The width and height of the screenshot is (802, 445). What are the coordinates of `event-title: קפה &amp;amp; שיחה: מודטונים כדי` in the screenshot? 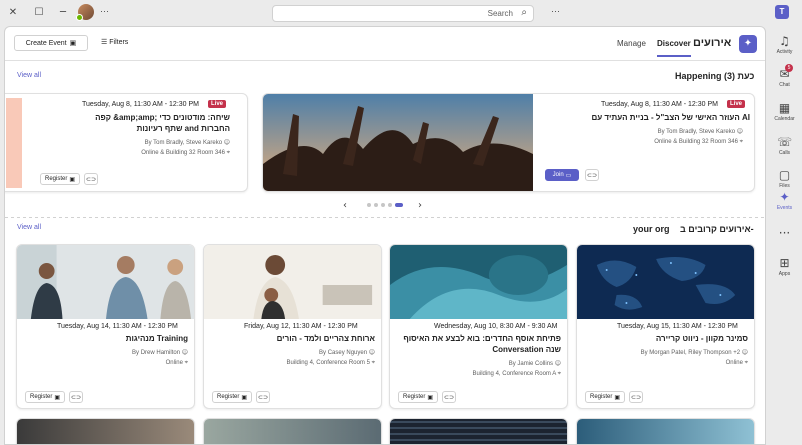 It's located at (135, 117).